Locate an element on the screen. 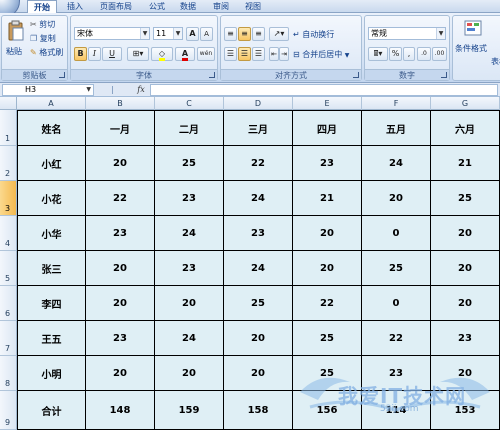 This screenshot has width=500, height=430. currency-button: 🖩▾ is located at coordinates (378, 54).